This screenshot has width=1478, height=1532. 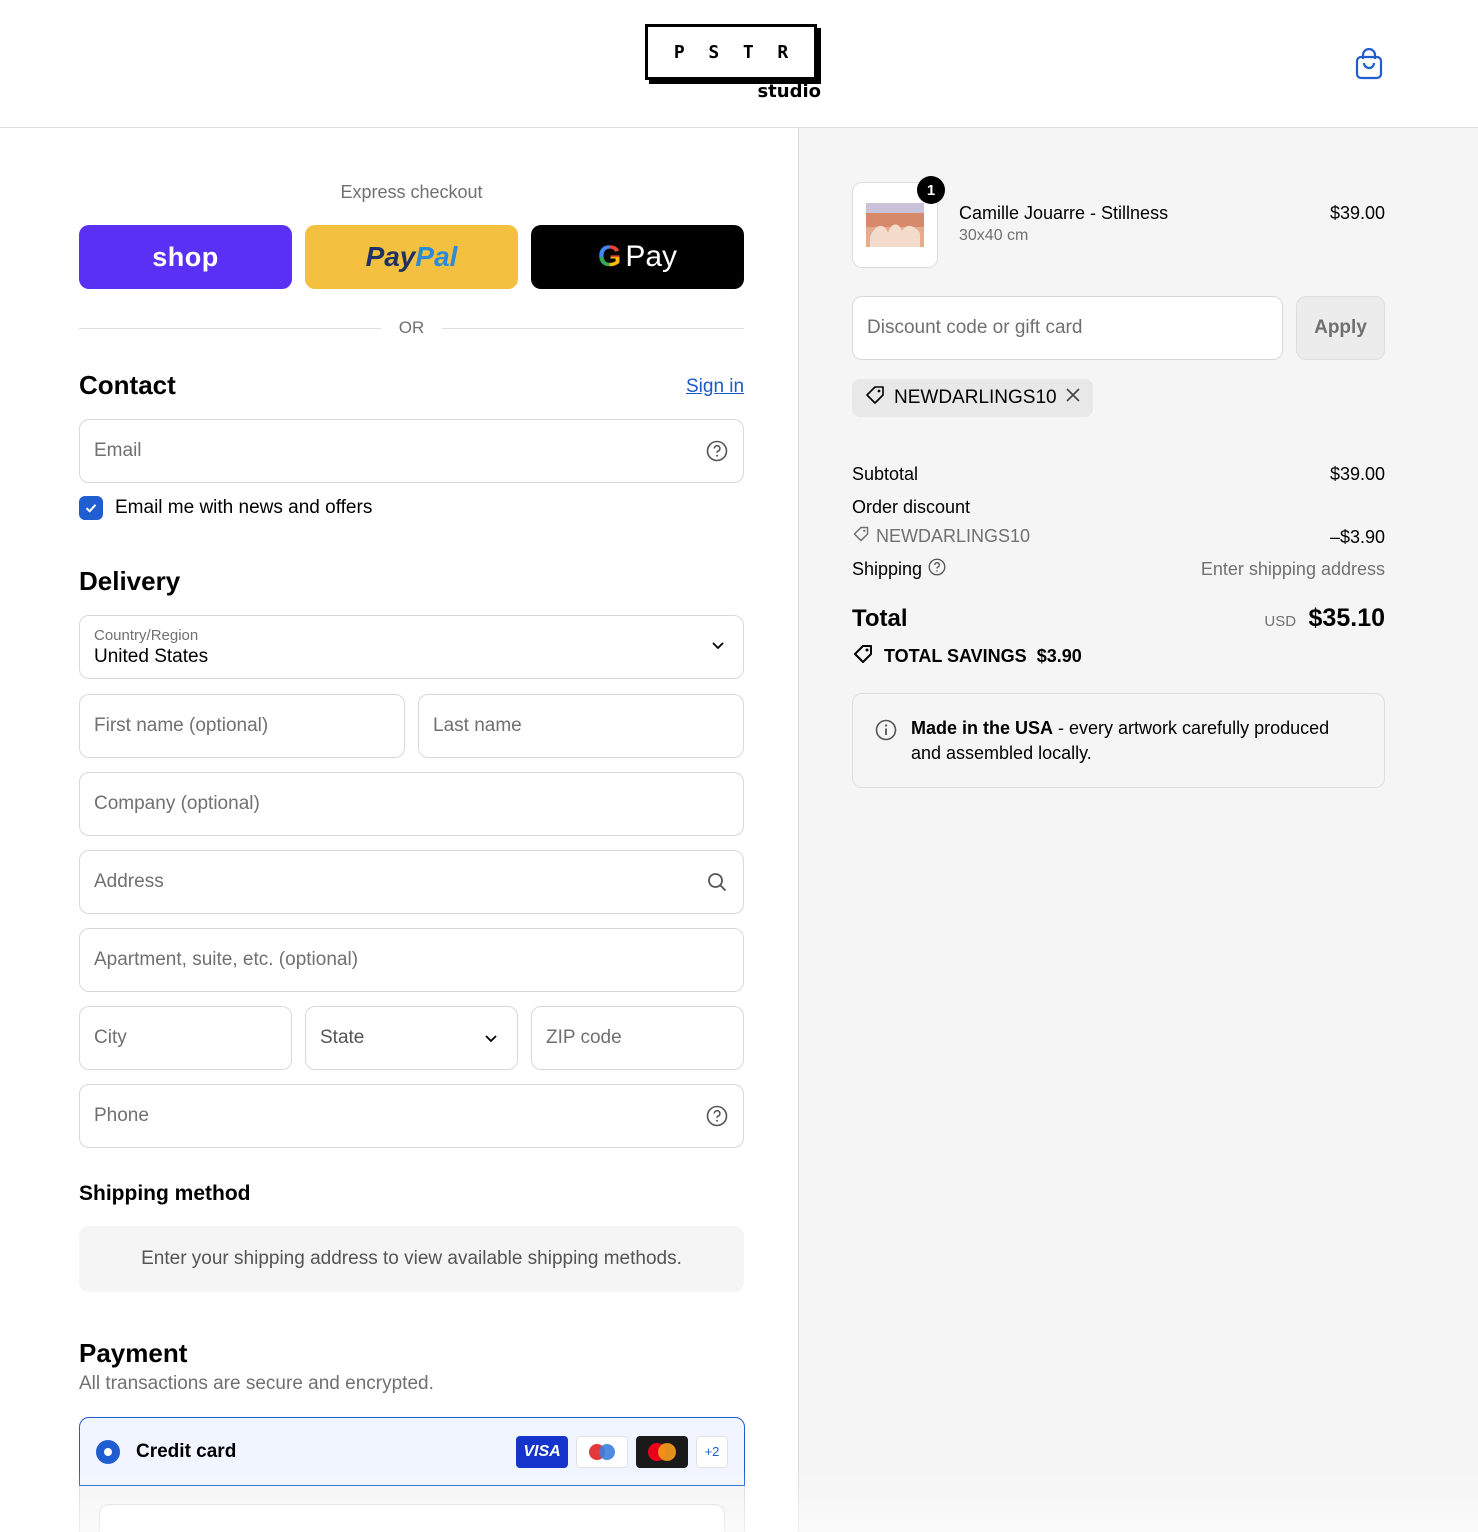 I want to click on shipping-row: Shipping Enter shipping address, so click(x=1118, y=569).